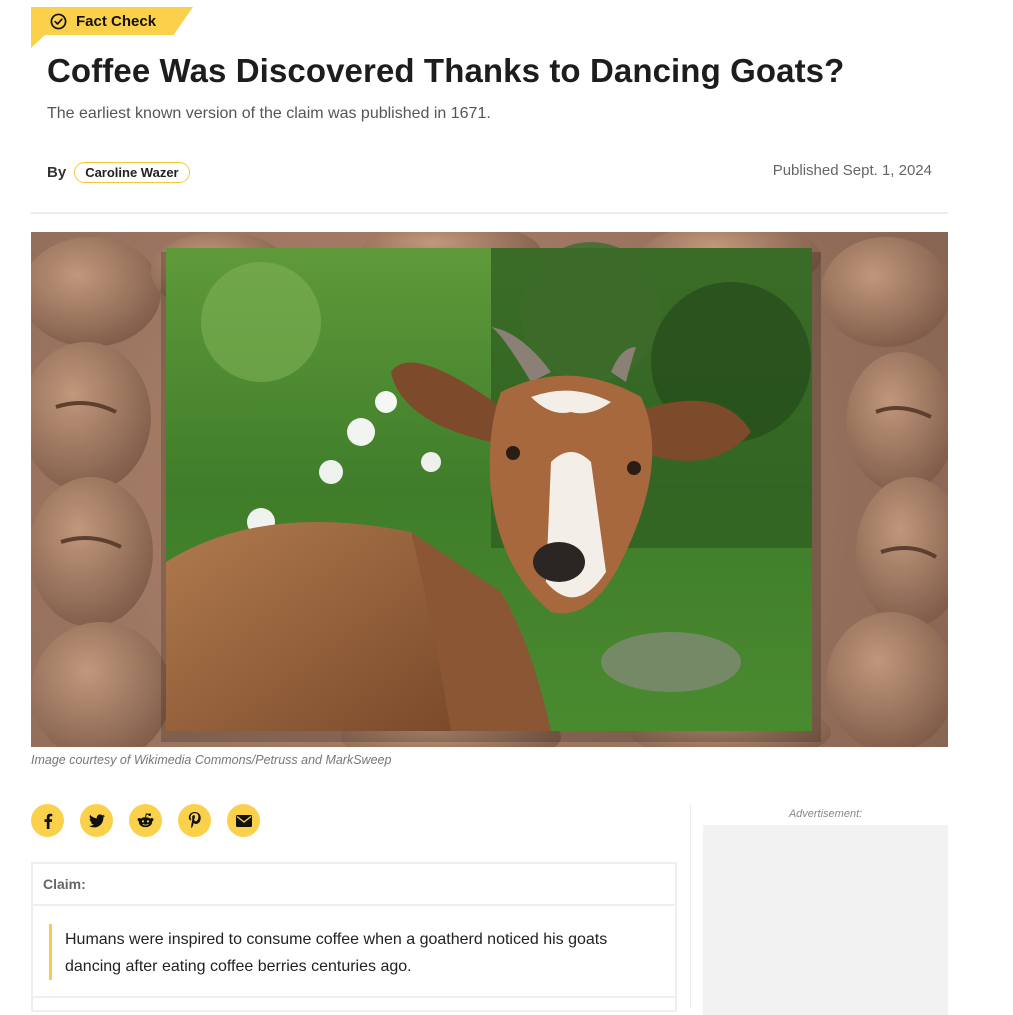  I want to click on reddit-icon, so click(145, 820).